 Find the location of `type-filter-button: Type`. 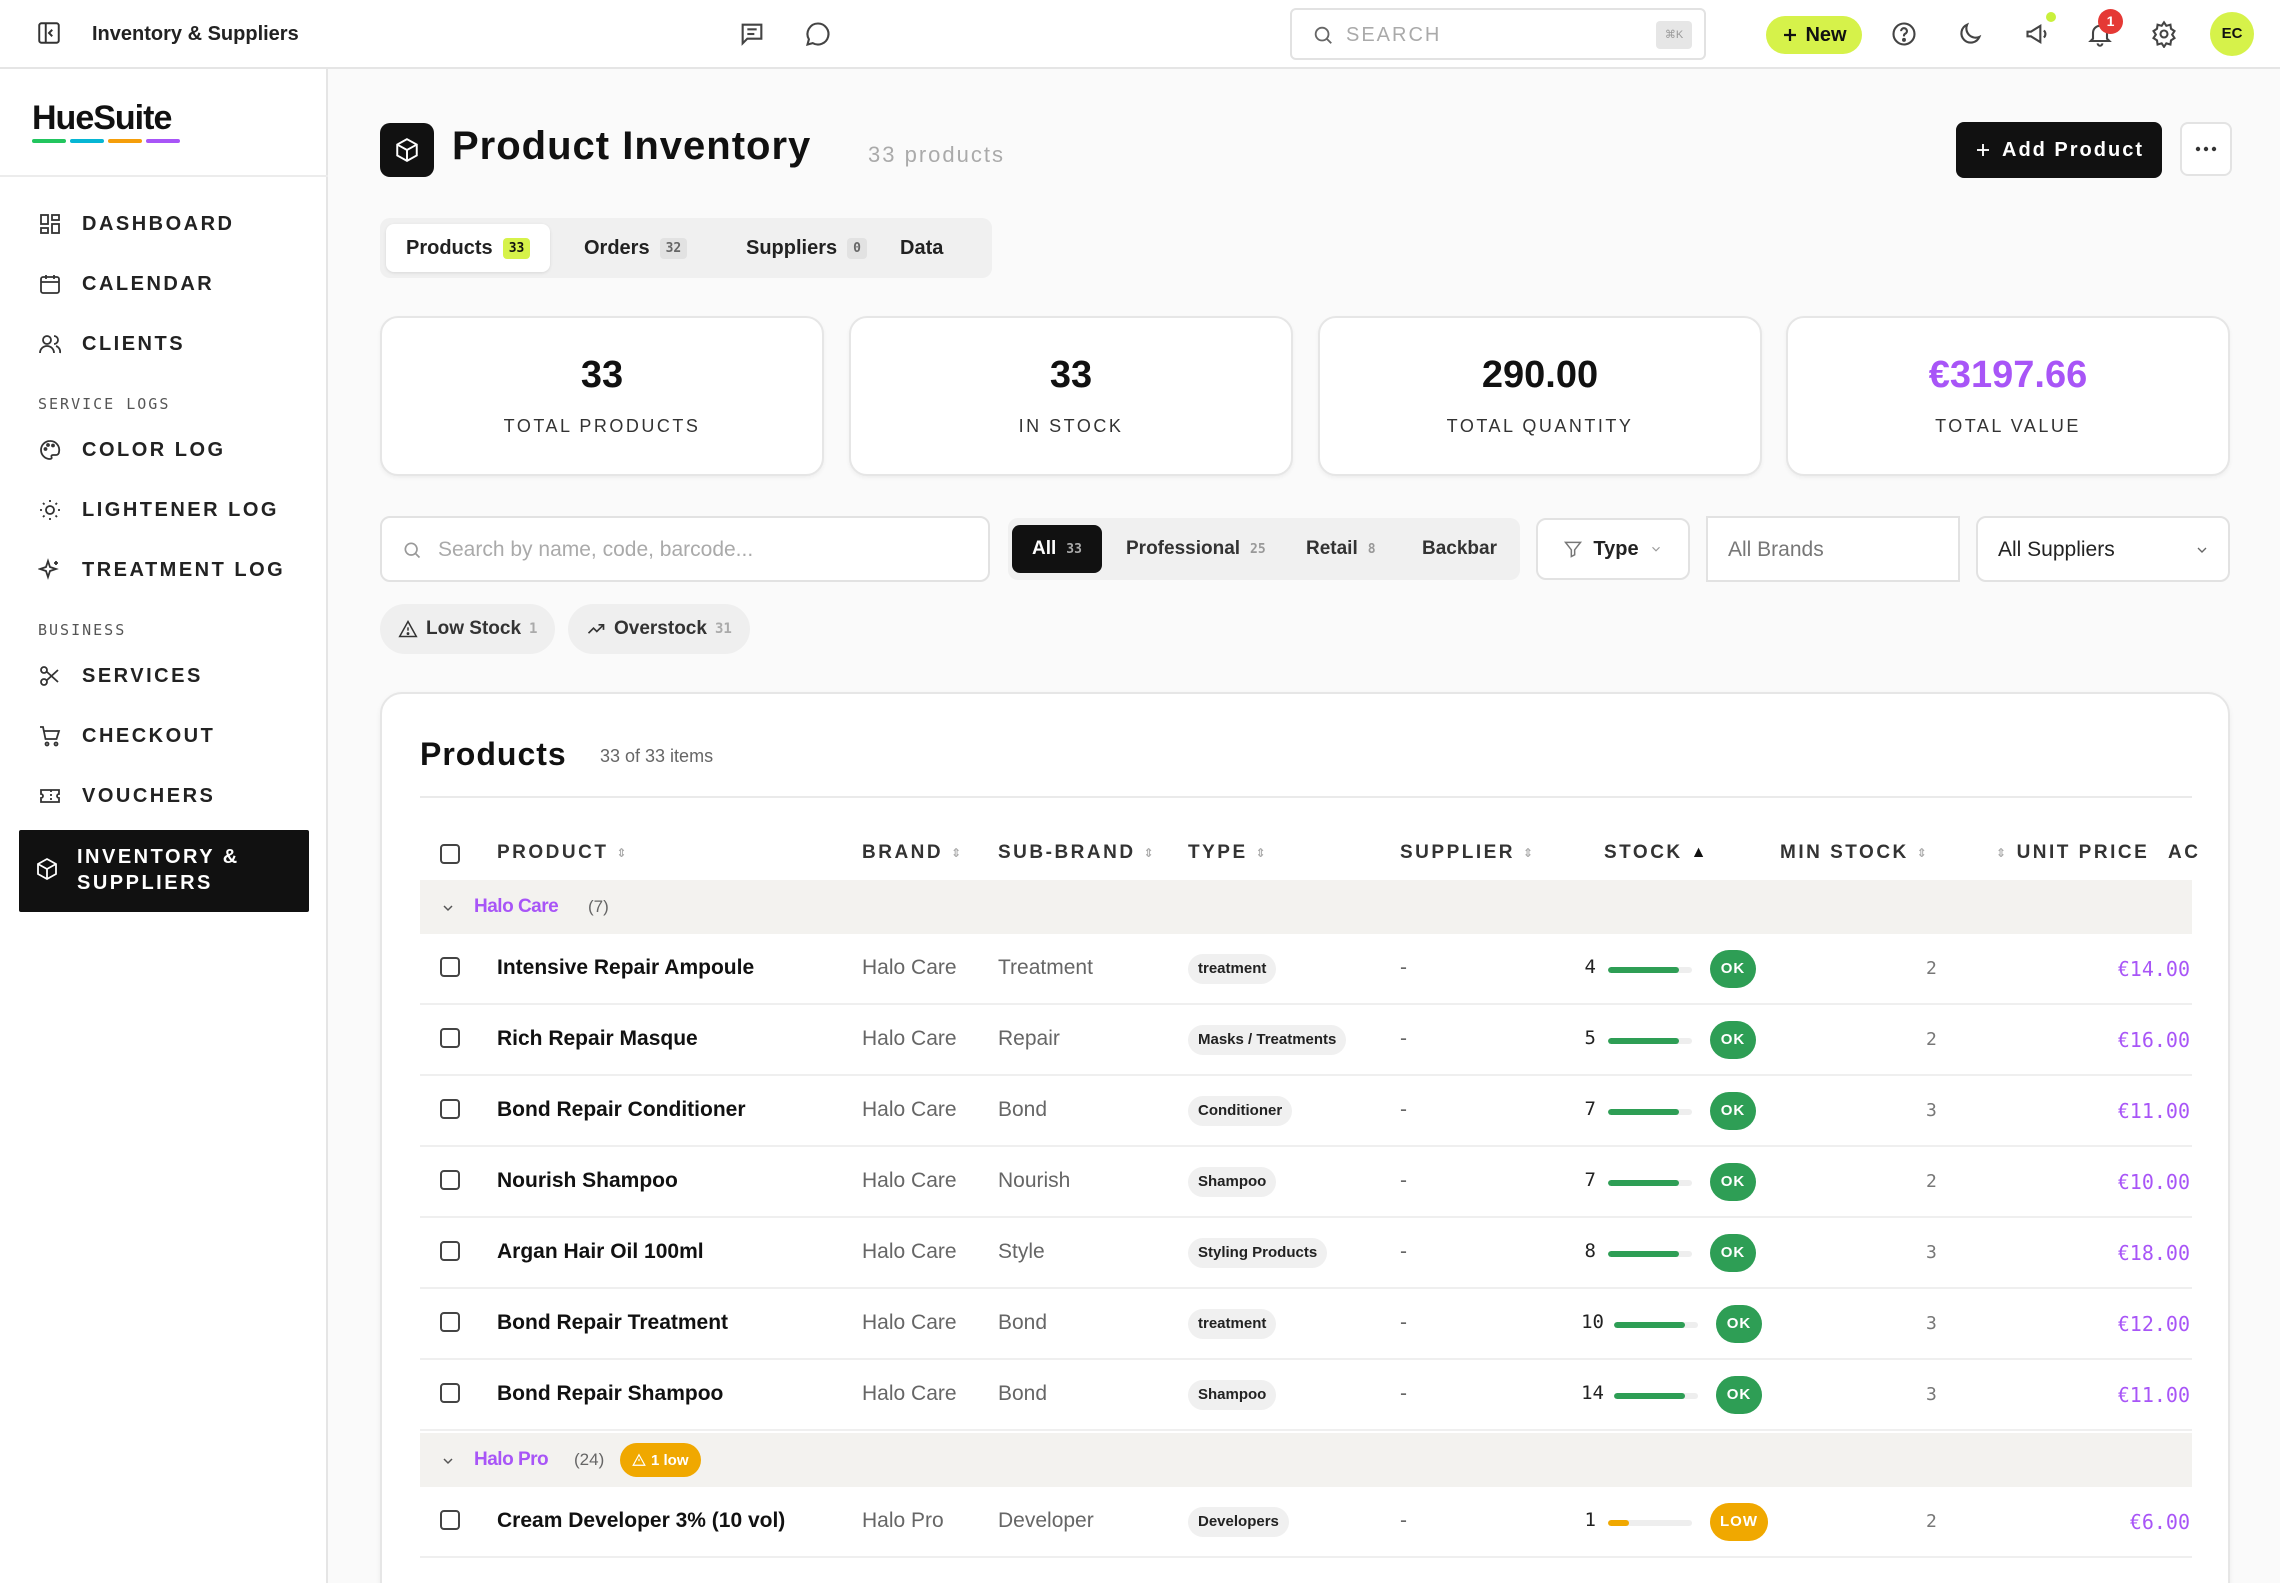

type-filter-button: Type is located at coordinates (1613, 549).